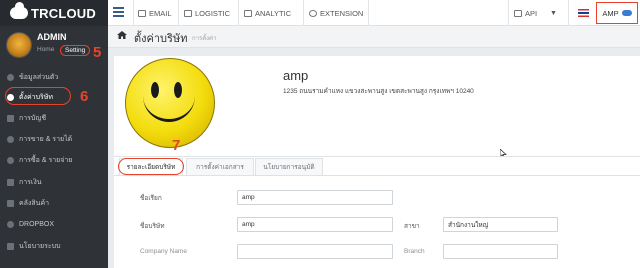 This screenshot has height=268, width=640. What do you see at coordinates (500, 224) in the screenshot?
I see `branch-th-input: สำนักงานใหญ่` at bounding box center [500, 224].